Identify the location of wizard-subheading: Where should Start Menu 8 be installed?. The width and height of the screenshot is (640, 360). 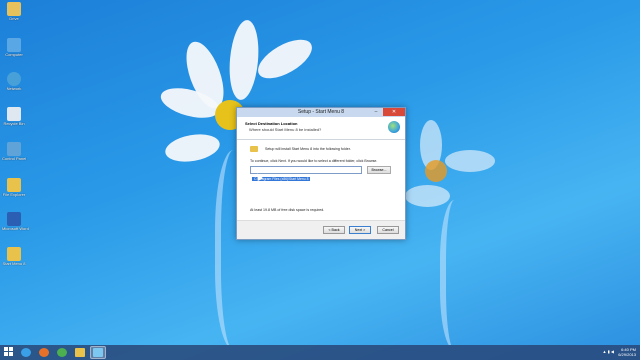
(285, 129).